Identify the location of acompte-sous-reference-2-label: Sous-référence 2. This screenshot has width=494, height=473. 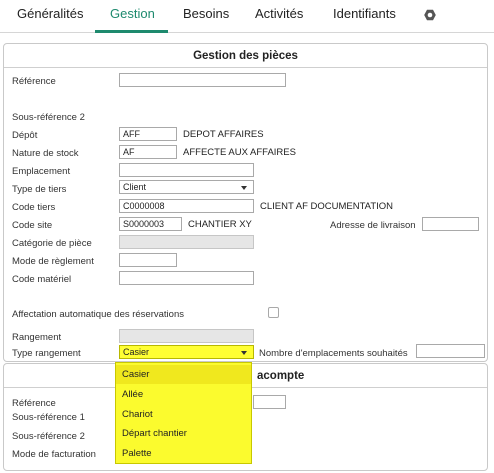
(48, 436).